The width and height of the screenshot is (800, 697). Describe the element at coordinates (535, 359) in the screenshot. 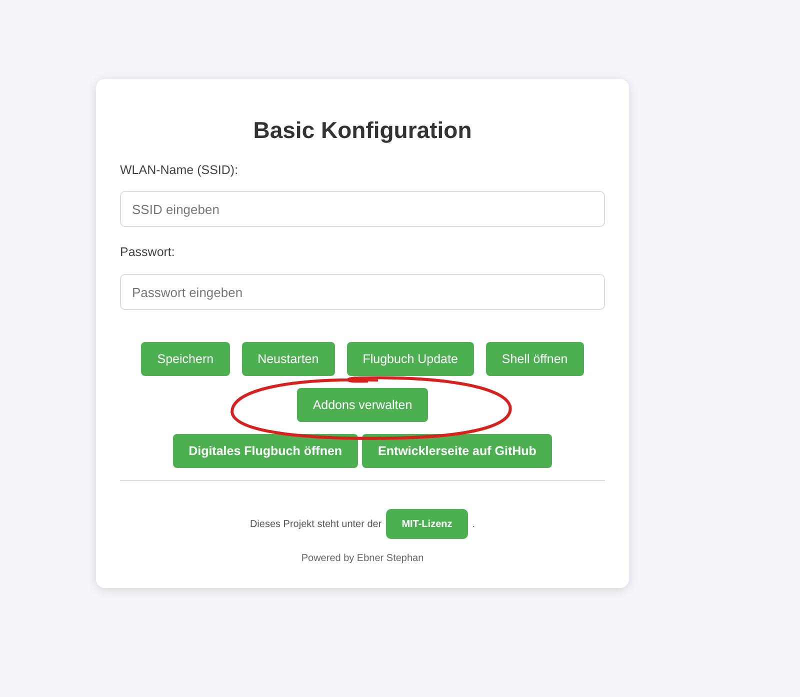

I see `action-button: Shell öffnen` at that location.